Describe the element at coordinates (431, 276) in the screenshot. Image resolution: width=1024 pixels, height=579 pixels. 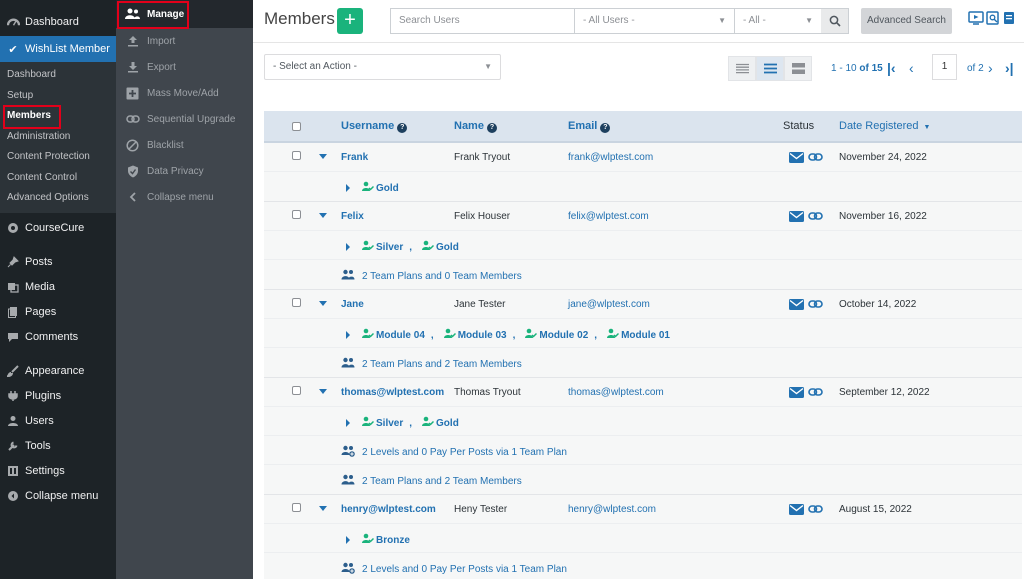
I see `team-info: 2 Team Plans and 0 Team Members` at that location.